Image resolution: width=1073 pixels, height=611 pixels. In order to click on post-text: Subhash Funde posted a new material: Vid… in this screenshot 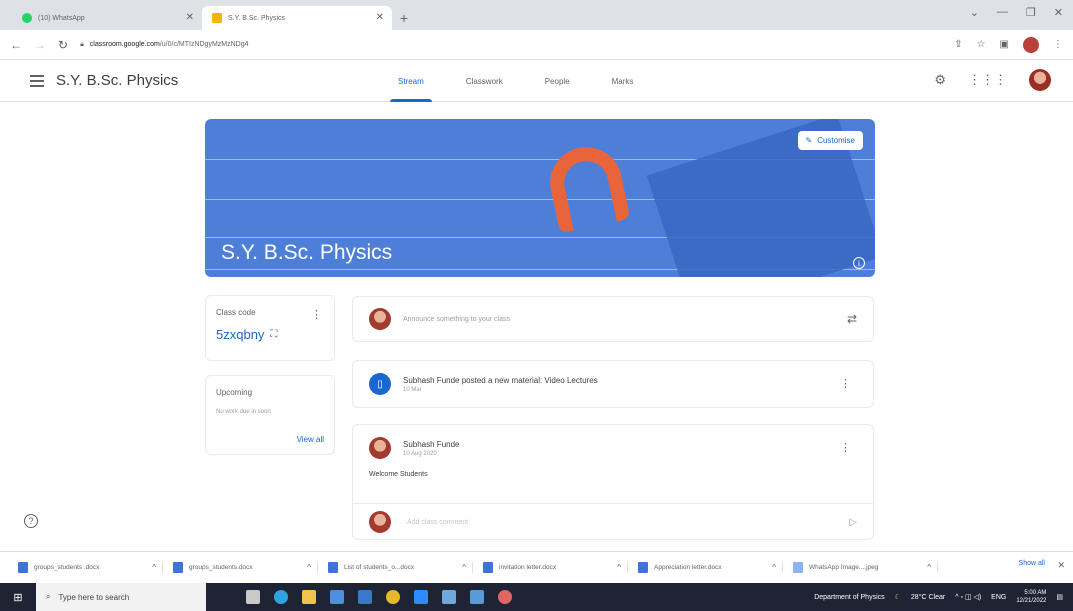, I will do `click(500, 384)`.